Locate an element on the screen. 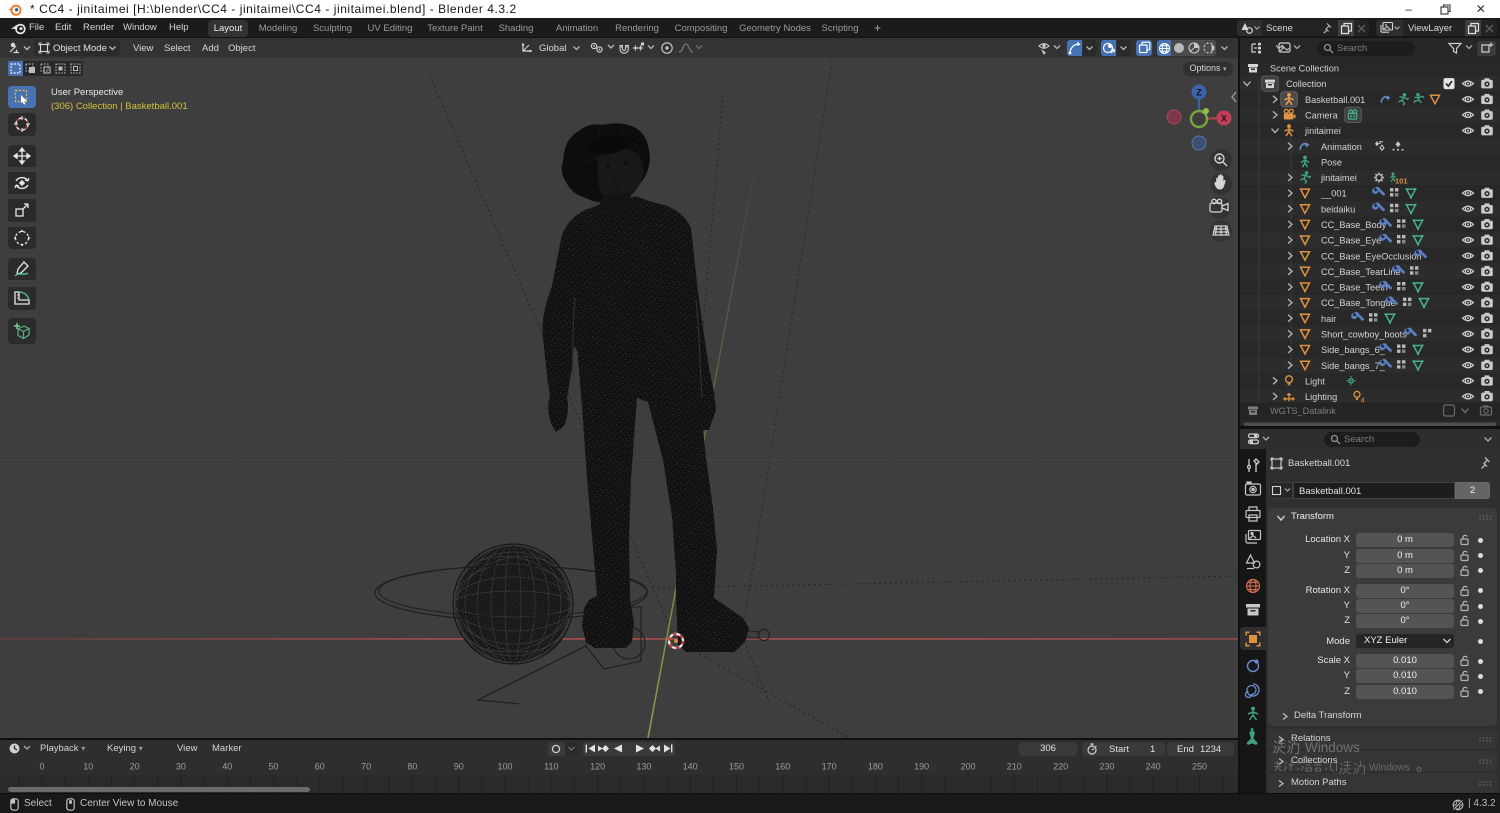 The width and height of the screenshot is (1500, 813). svg-text: Side_bangs_6_ is located at coordinates (1353, 350).